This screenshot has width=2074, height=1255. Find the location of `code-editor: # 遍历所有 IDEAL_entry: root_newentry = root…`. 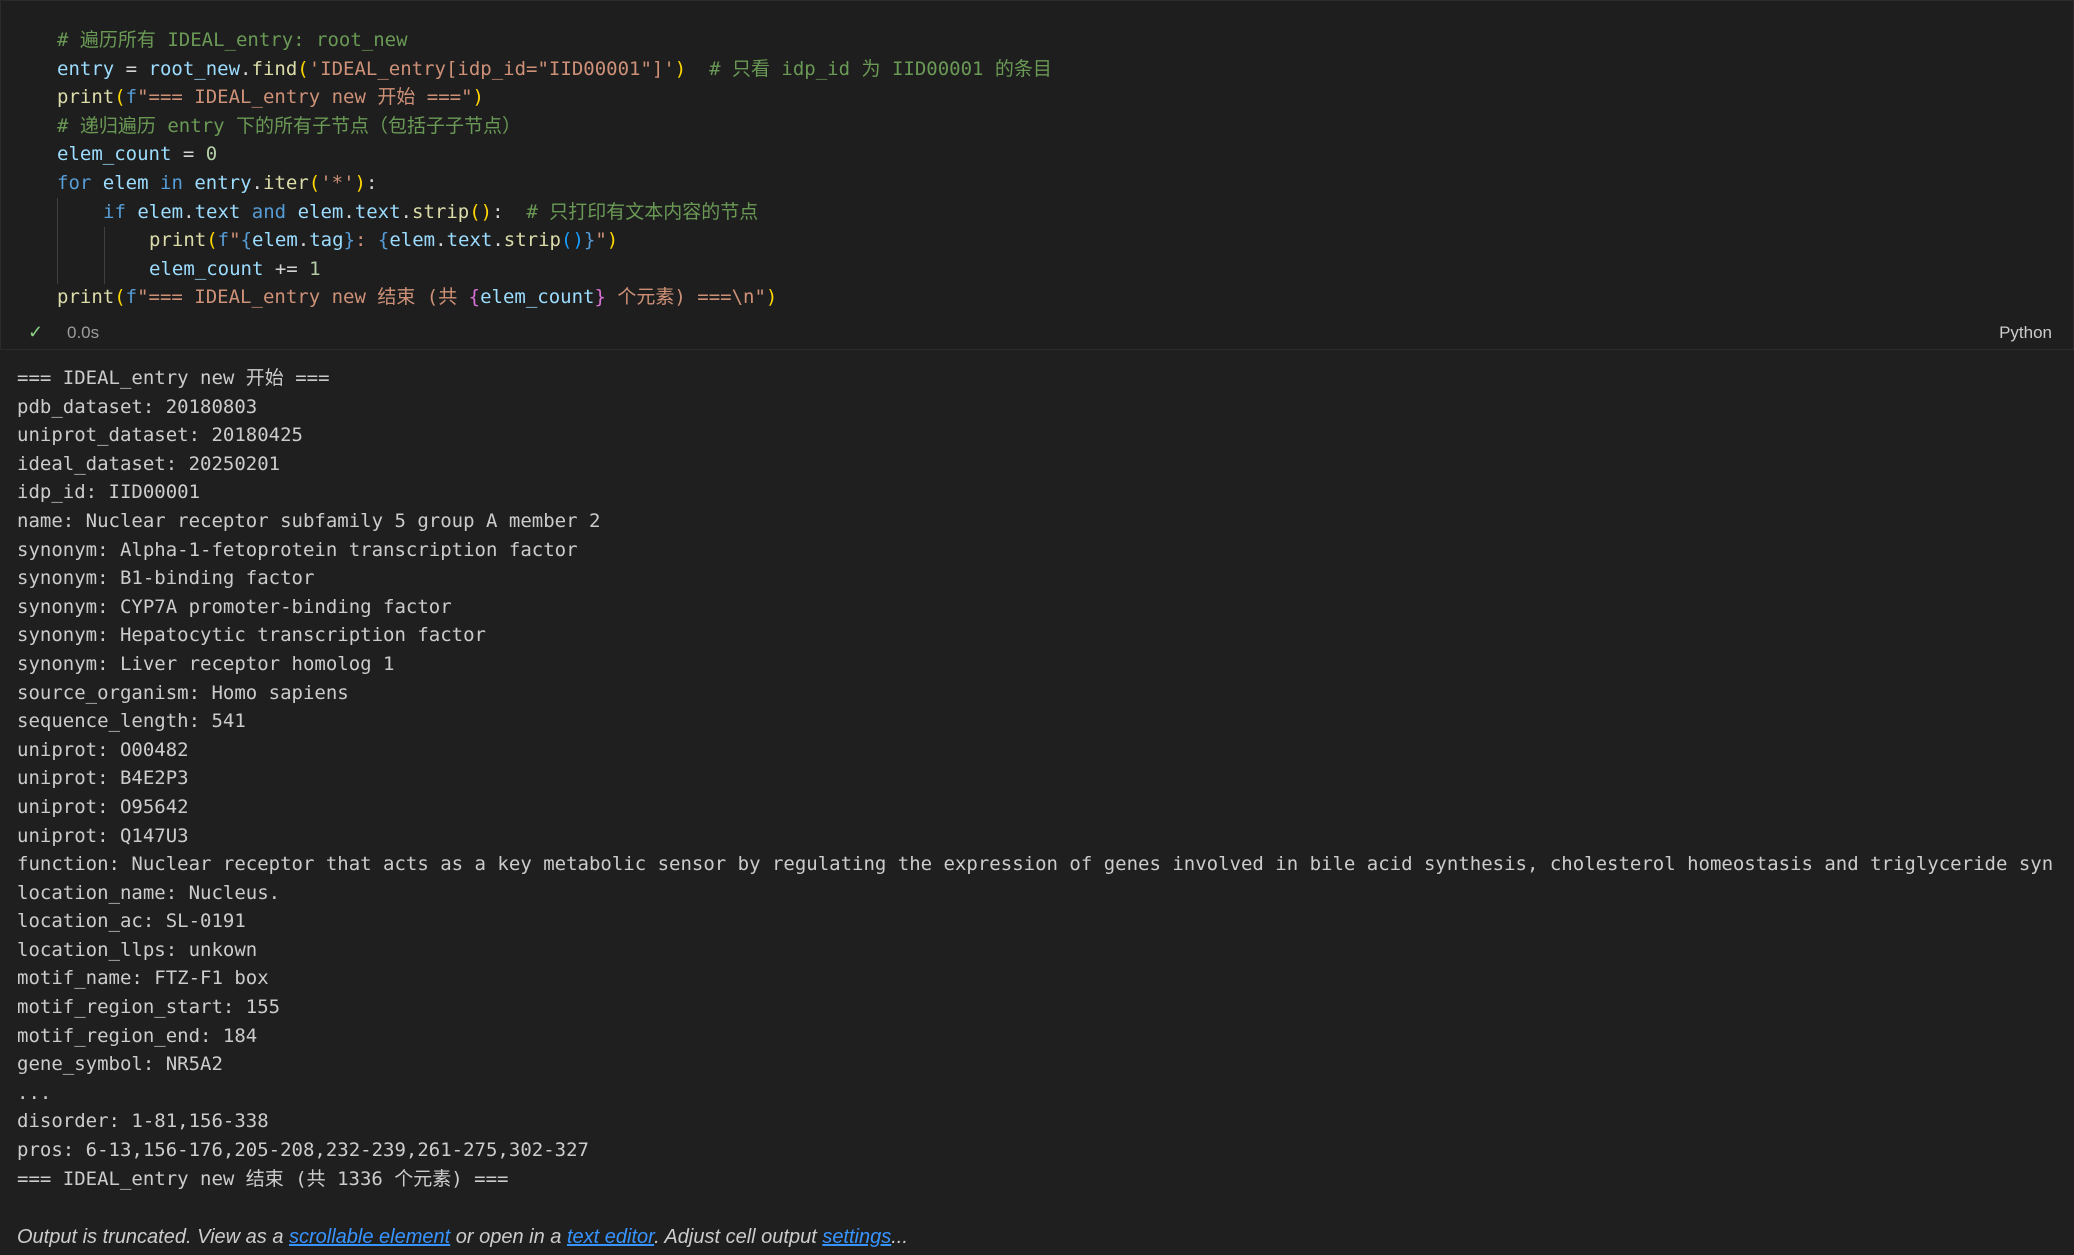

code-editor: # 遍历所有 IDEAL_entry: root_newentry = root… is located at coordinates (554, 169).